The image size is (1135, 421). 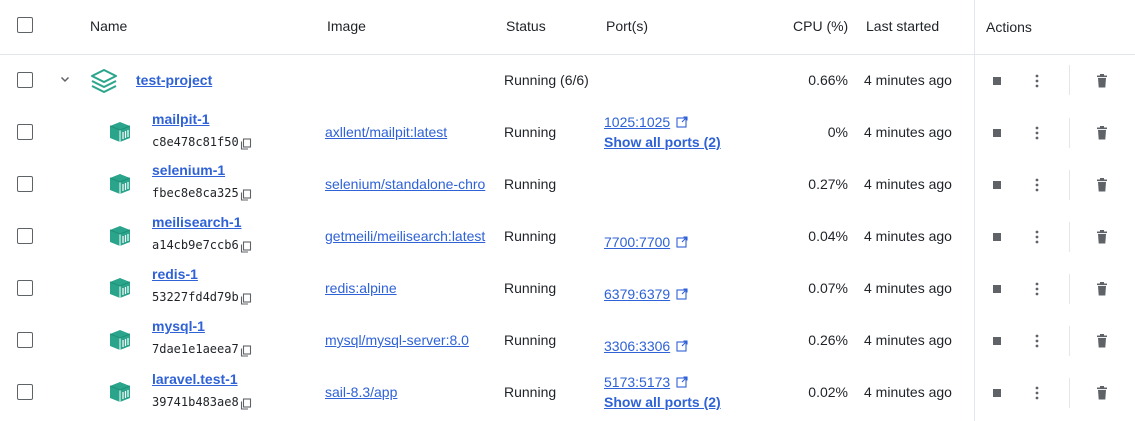 What do you see at coordinates (195, 402) in the screenshot?
I see `container-id: 39741b483ae8` at bounding box center [195, 402].